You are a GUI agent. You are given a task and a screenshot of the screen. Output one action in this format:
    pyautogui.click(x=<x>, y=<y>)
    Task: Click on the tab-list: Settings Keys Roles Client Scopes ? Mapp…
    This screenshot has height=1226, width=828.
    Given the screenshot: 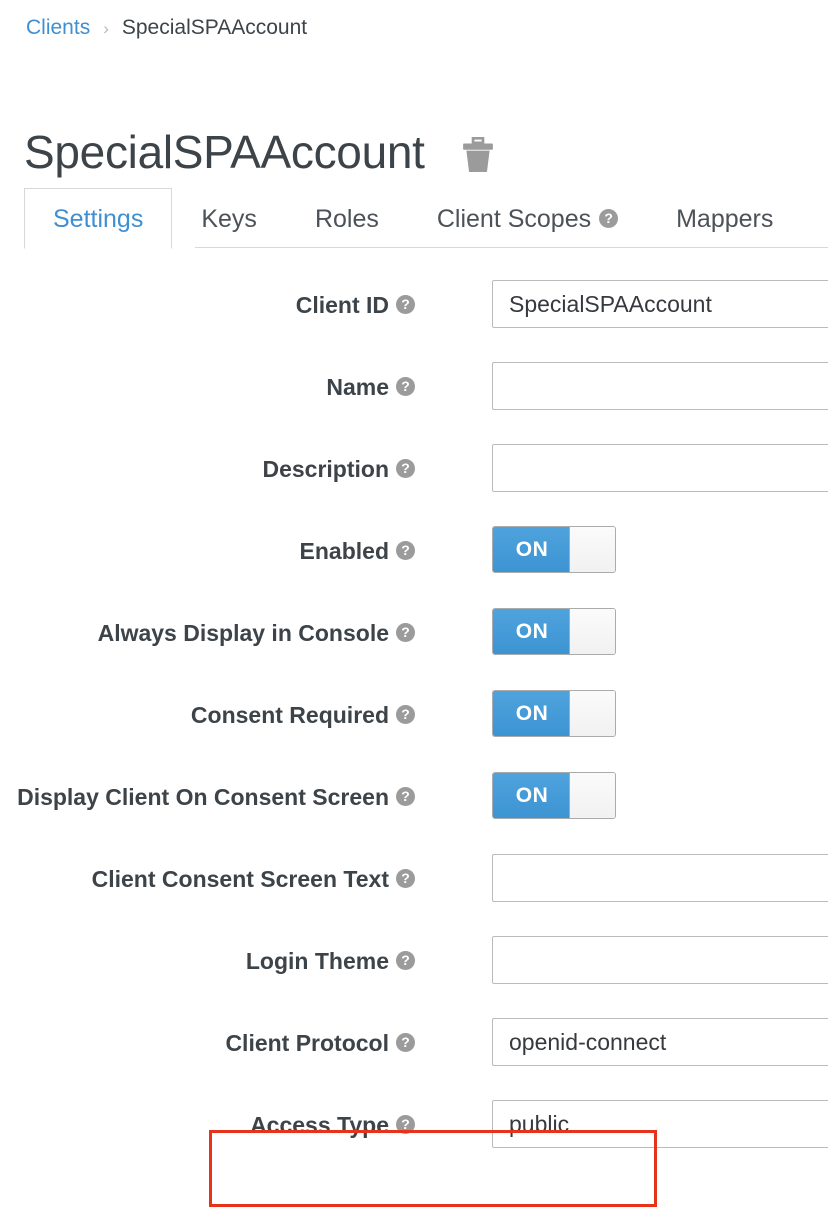 What is the action you would take?
    pyautogui.click(x=413, y=217)
    